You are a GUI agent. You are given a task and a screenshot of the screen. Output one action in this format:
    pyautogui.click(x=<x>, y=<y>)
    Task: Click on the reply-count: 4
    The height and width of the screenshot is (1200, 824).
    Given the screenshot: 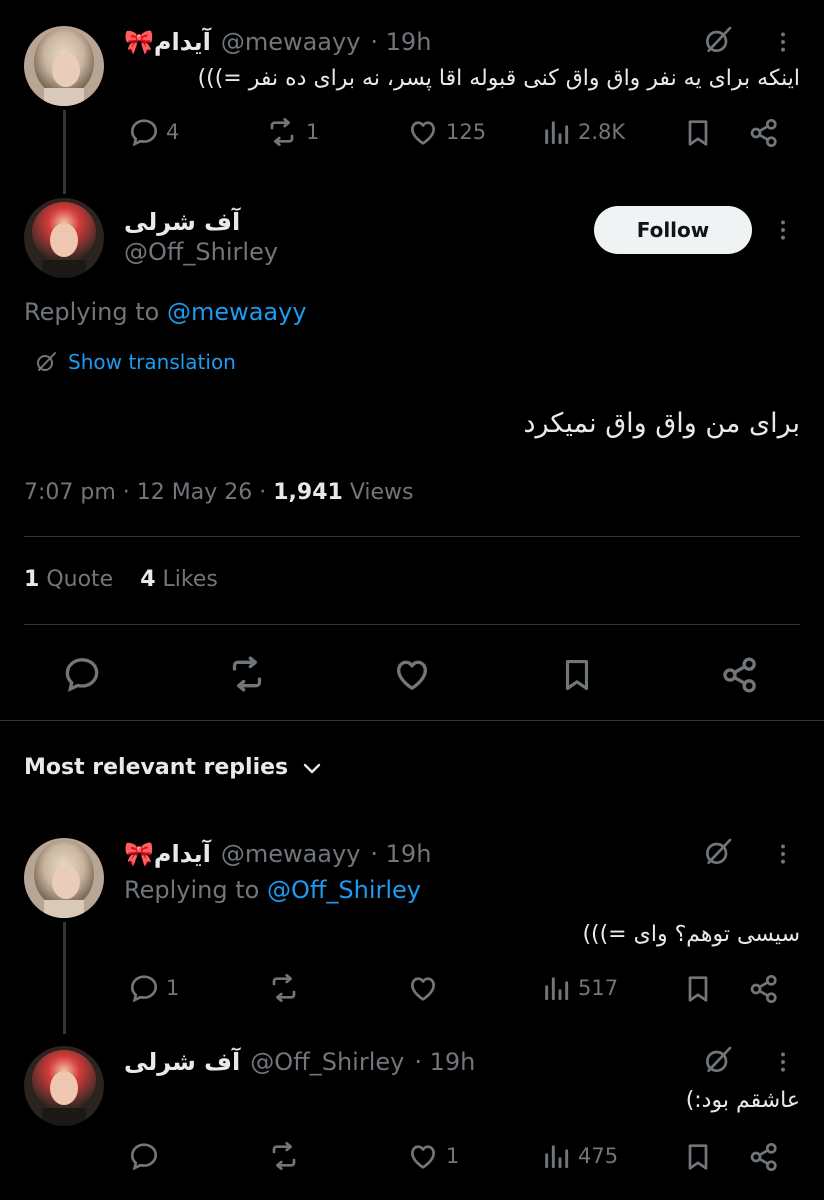 What is the action you would take?
    pyautogui.click(x=173, y=132)
    